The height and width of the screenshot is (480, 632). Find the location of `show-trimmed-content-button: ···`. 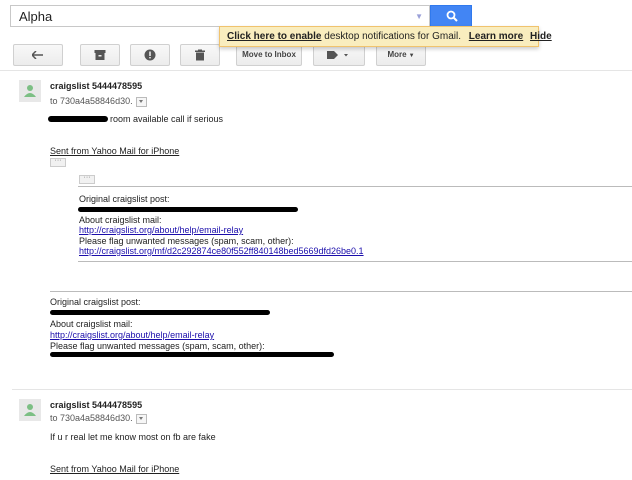

show-trimmed-content-button: ··· is located at coordinates (58, 162).